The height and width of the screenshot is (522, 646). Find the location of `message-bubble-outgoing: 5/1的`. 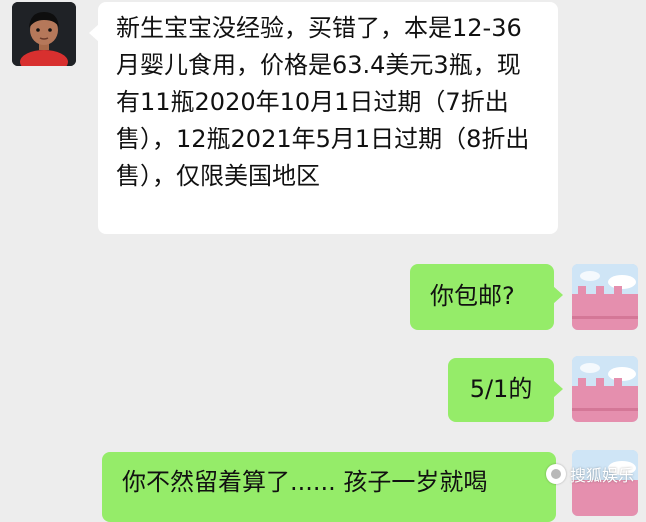

message-bubble-outgoing: 5/1的 is located at coordinates (505, 390).